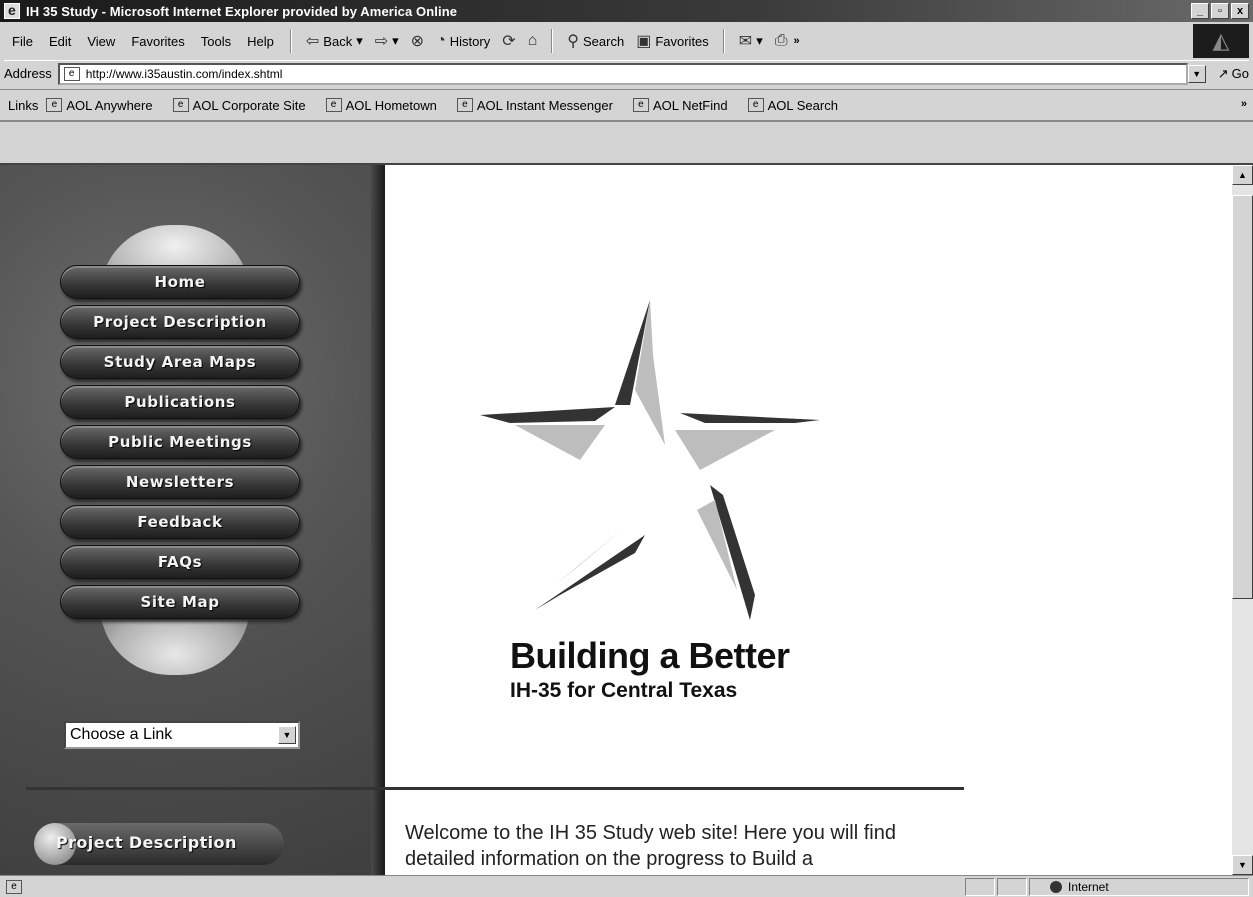 Image resolution: width=1253 pixels, height=897 pixels. I want to click on menu-tools: Tools, so click(216, 41).